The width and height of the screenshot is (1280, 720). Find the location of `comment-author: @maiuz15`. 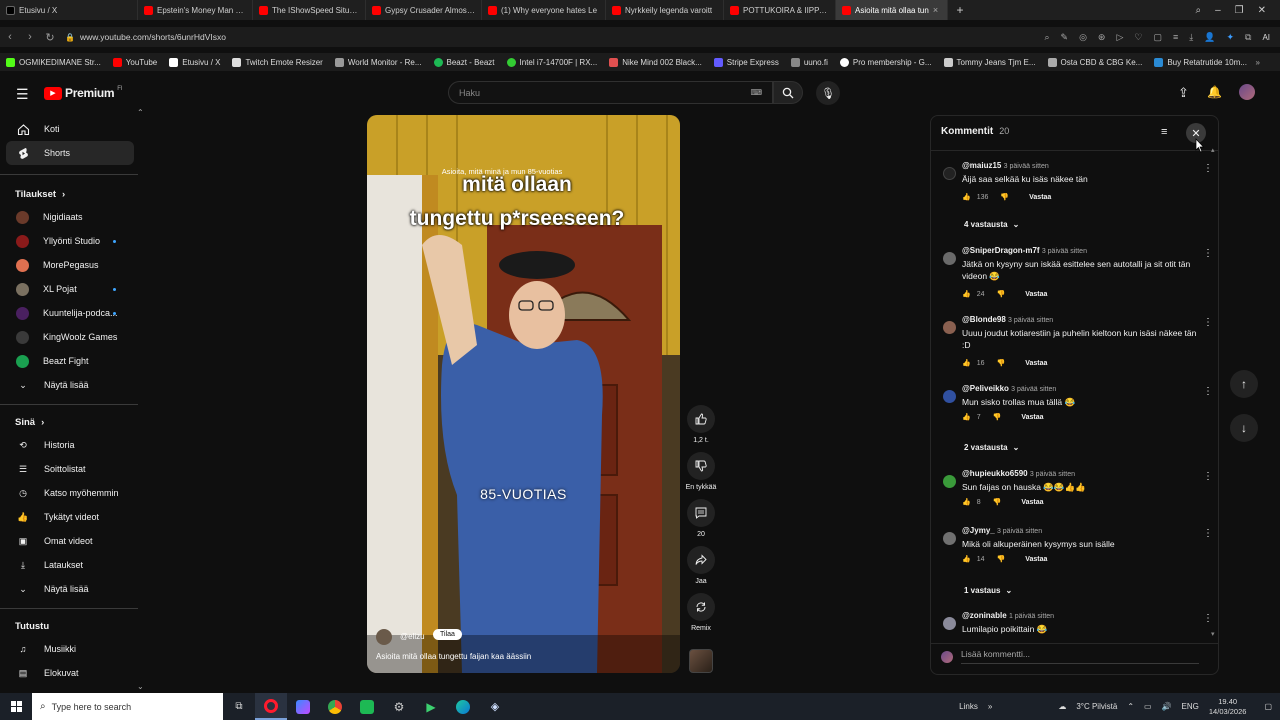

comment-author: @maiuz15 is located at coordinates (981, 165).